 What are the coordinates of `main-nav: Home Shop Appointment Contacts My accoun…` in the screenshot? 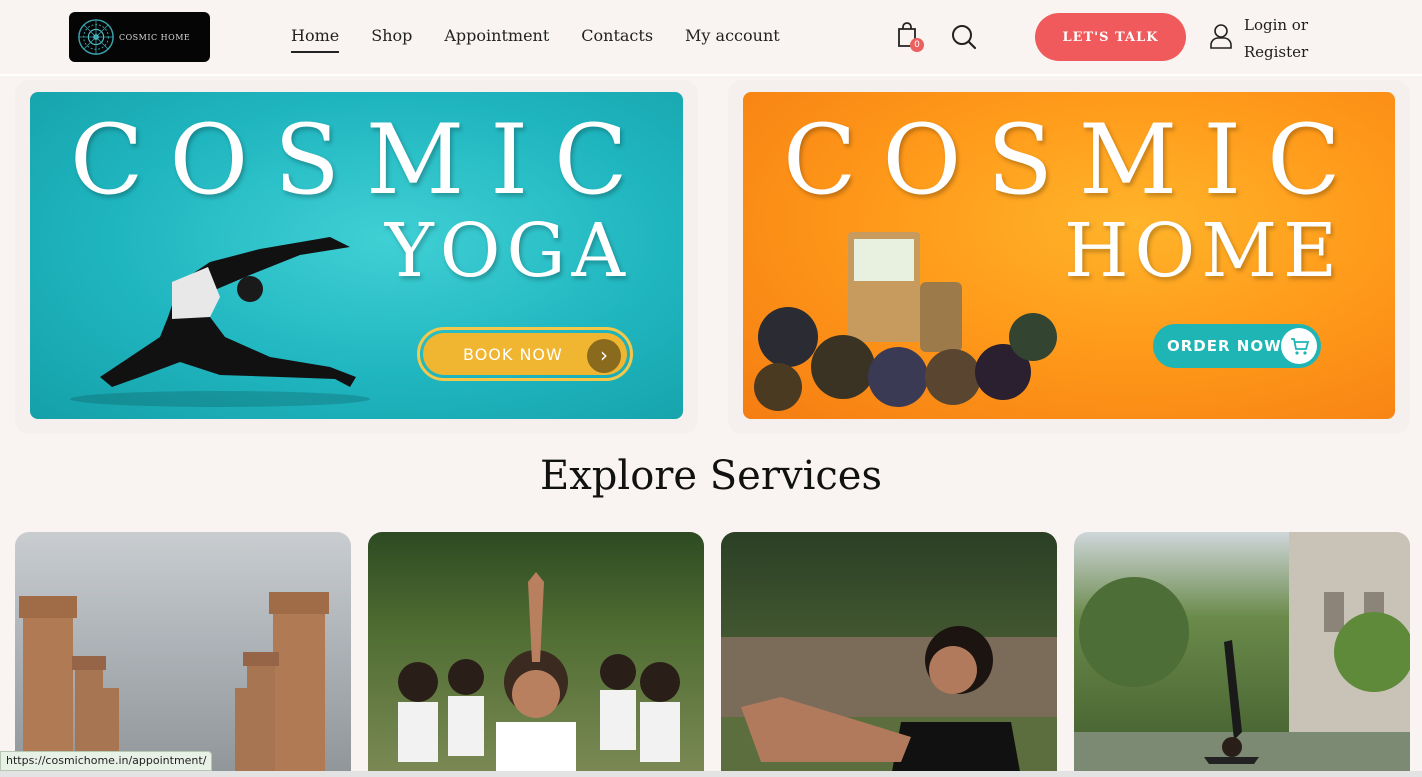 It's located at (535, 39).